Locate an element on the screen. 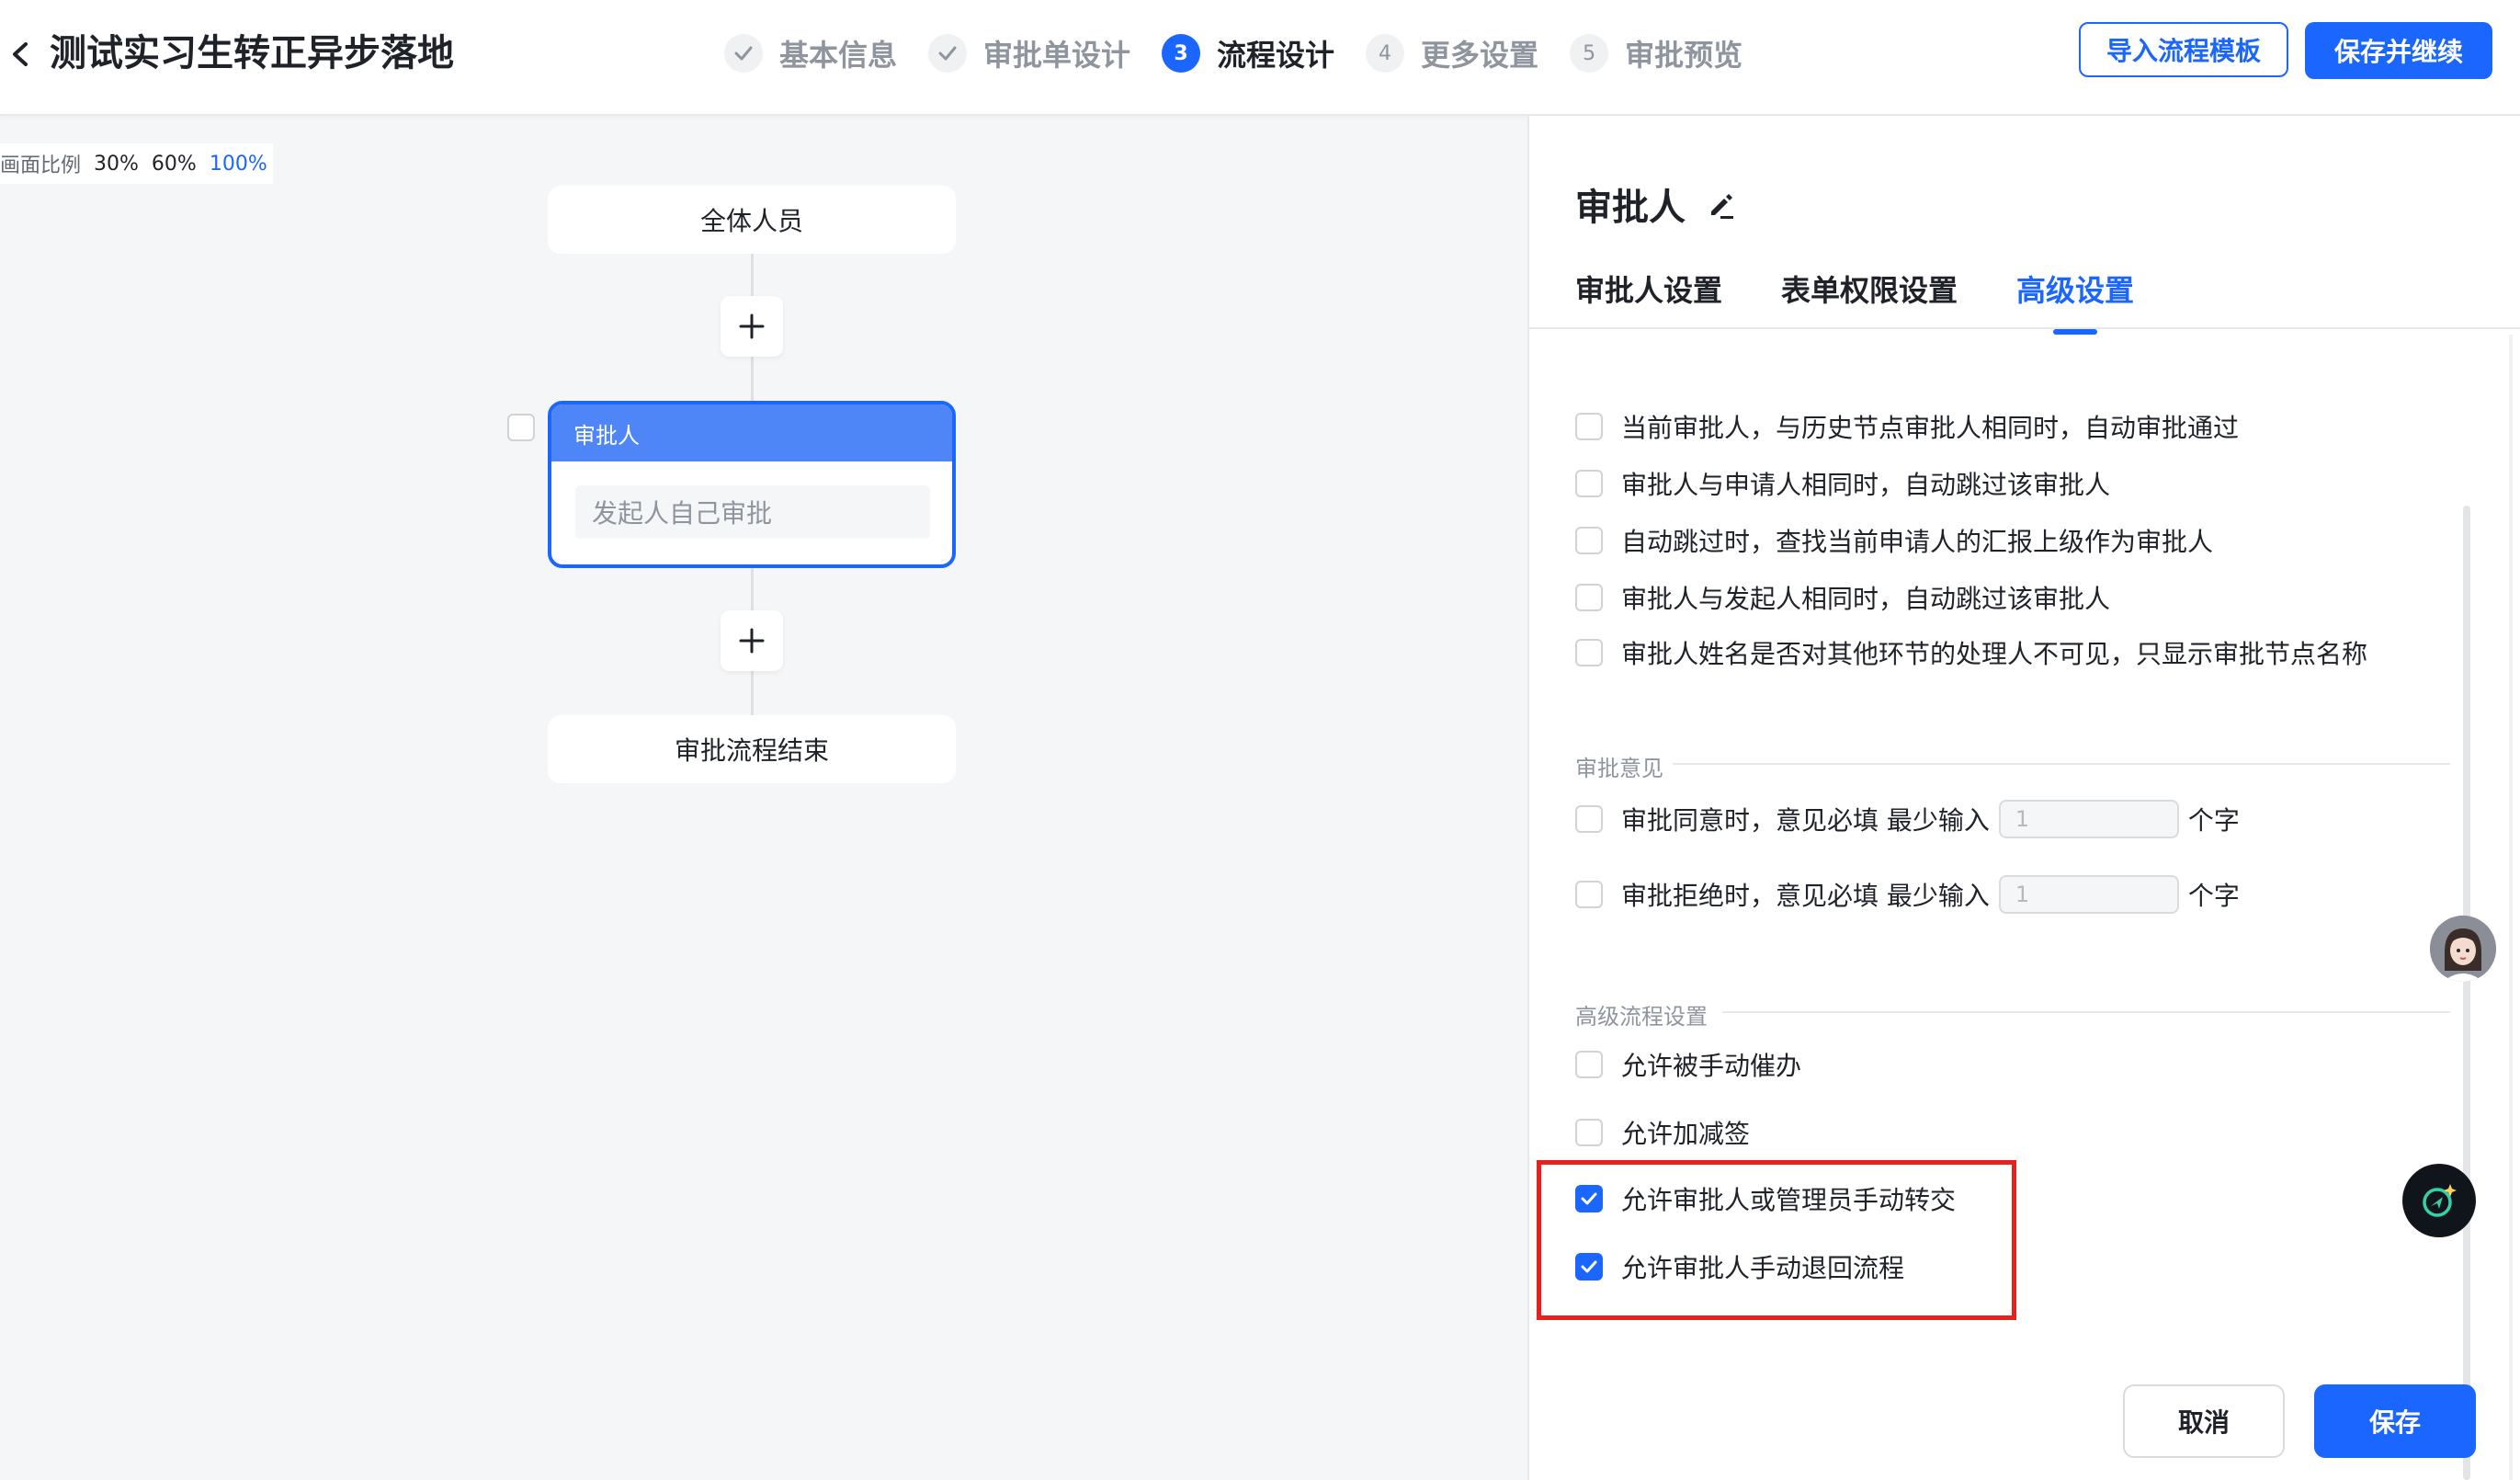  end-node: 审批流程结束 is located at coordinates (752, 749).